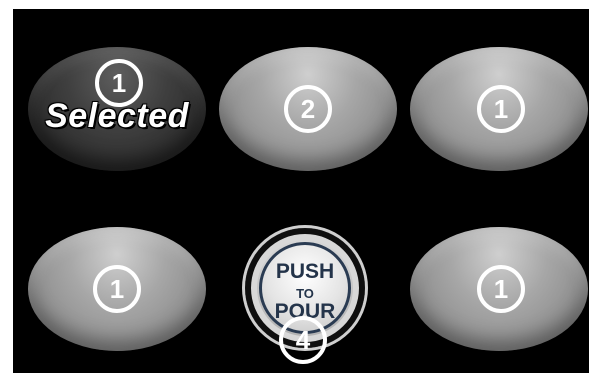  I want to click on drink-tile-2: 2, so click(308, 109).